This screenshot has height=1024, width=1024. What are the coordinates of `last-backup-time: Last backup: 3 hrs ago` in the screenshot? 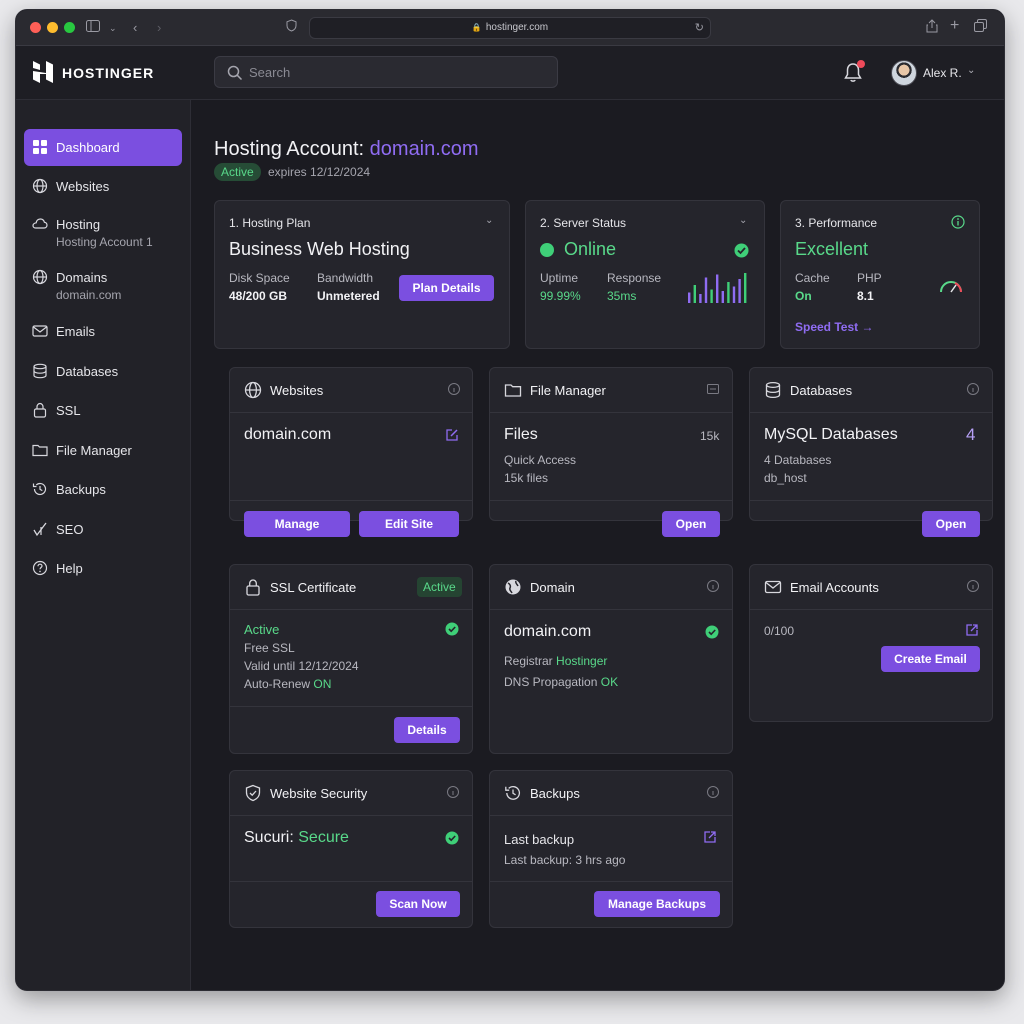 It's located at (565, 860).